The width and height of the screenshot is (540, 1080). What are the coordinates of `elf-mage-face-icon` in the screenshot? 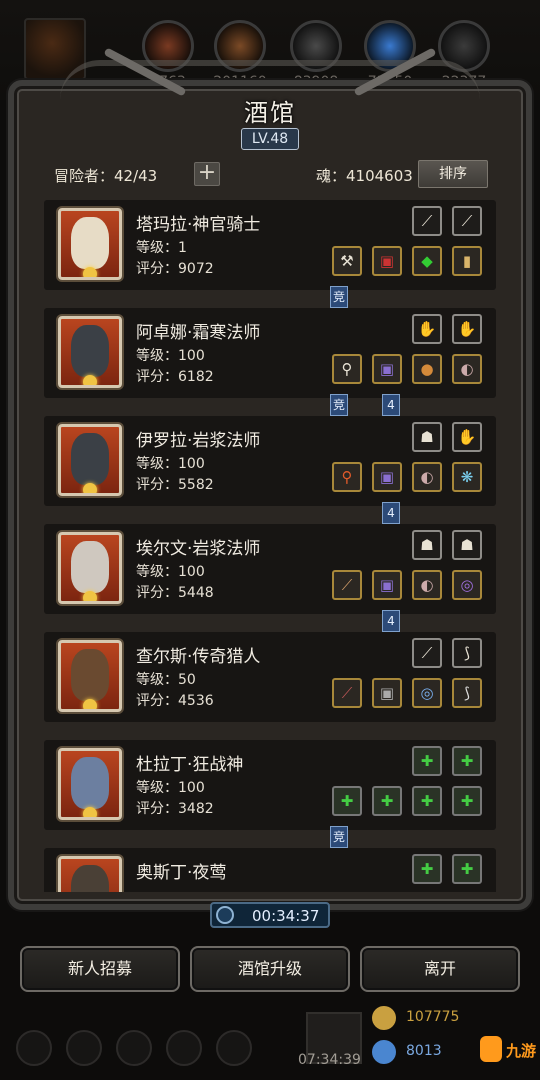 It's located at (90, 567).